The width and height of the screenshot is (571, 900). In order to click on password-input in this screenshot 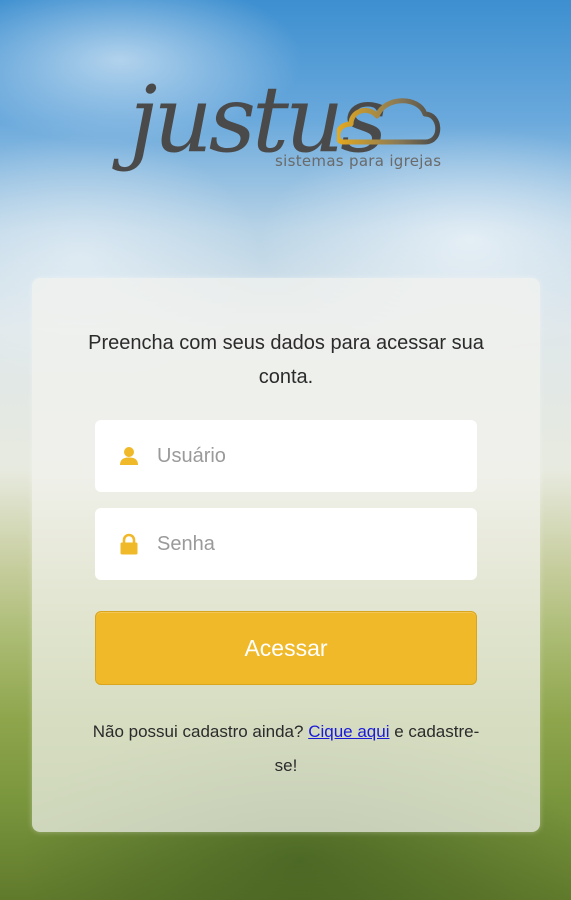, I will do `click(307, 544)`.